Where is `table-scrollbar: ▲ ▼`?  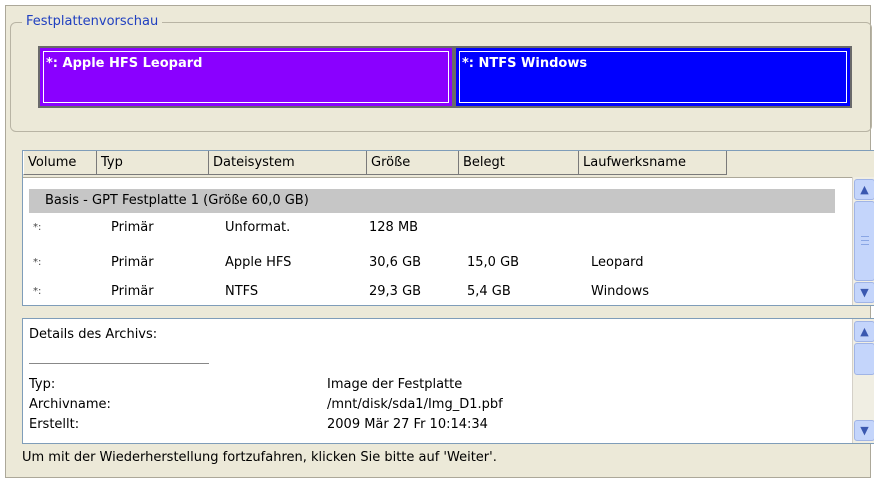 table-scrollbar: ▲ ▼ is located at coordinates (863, 241).